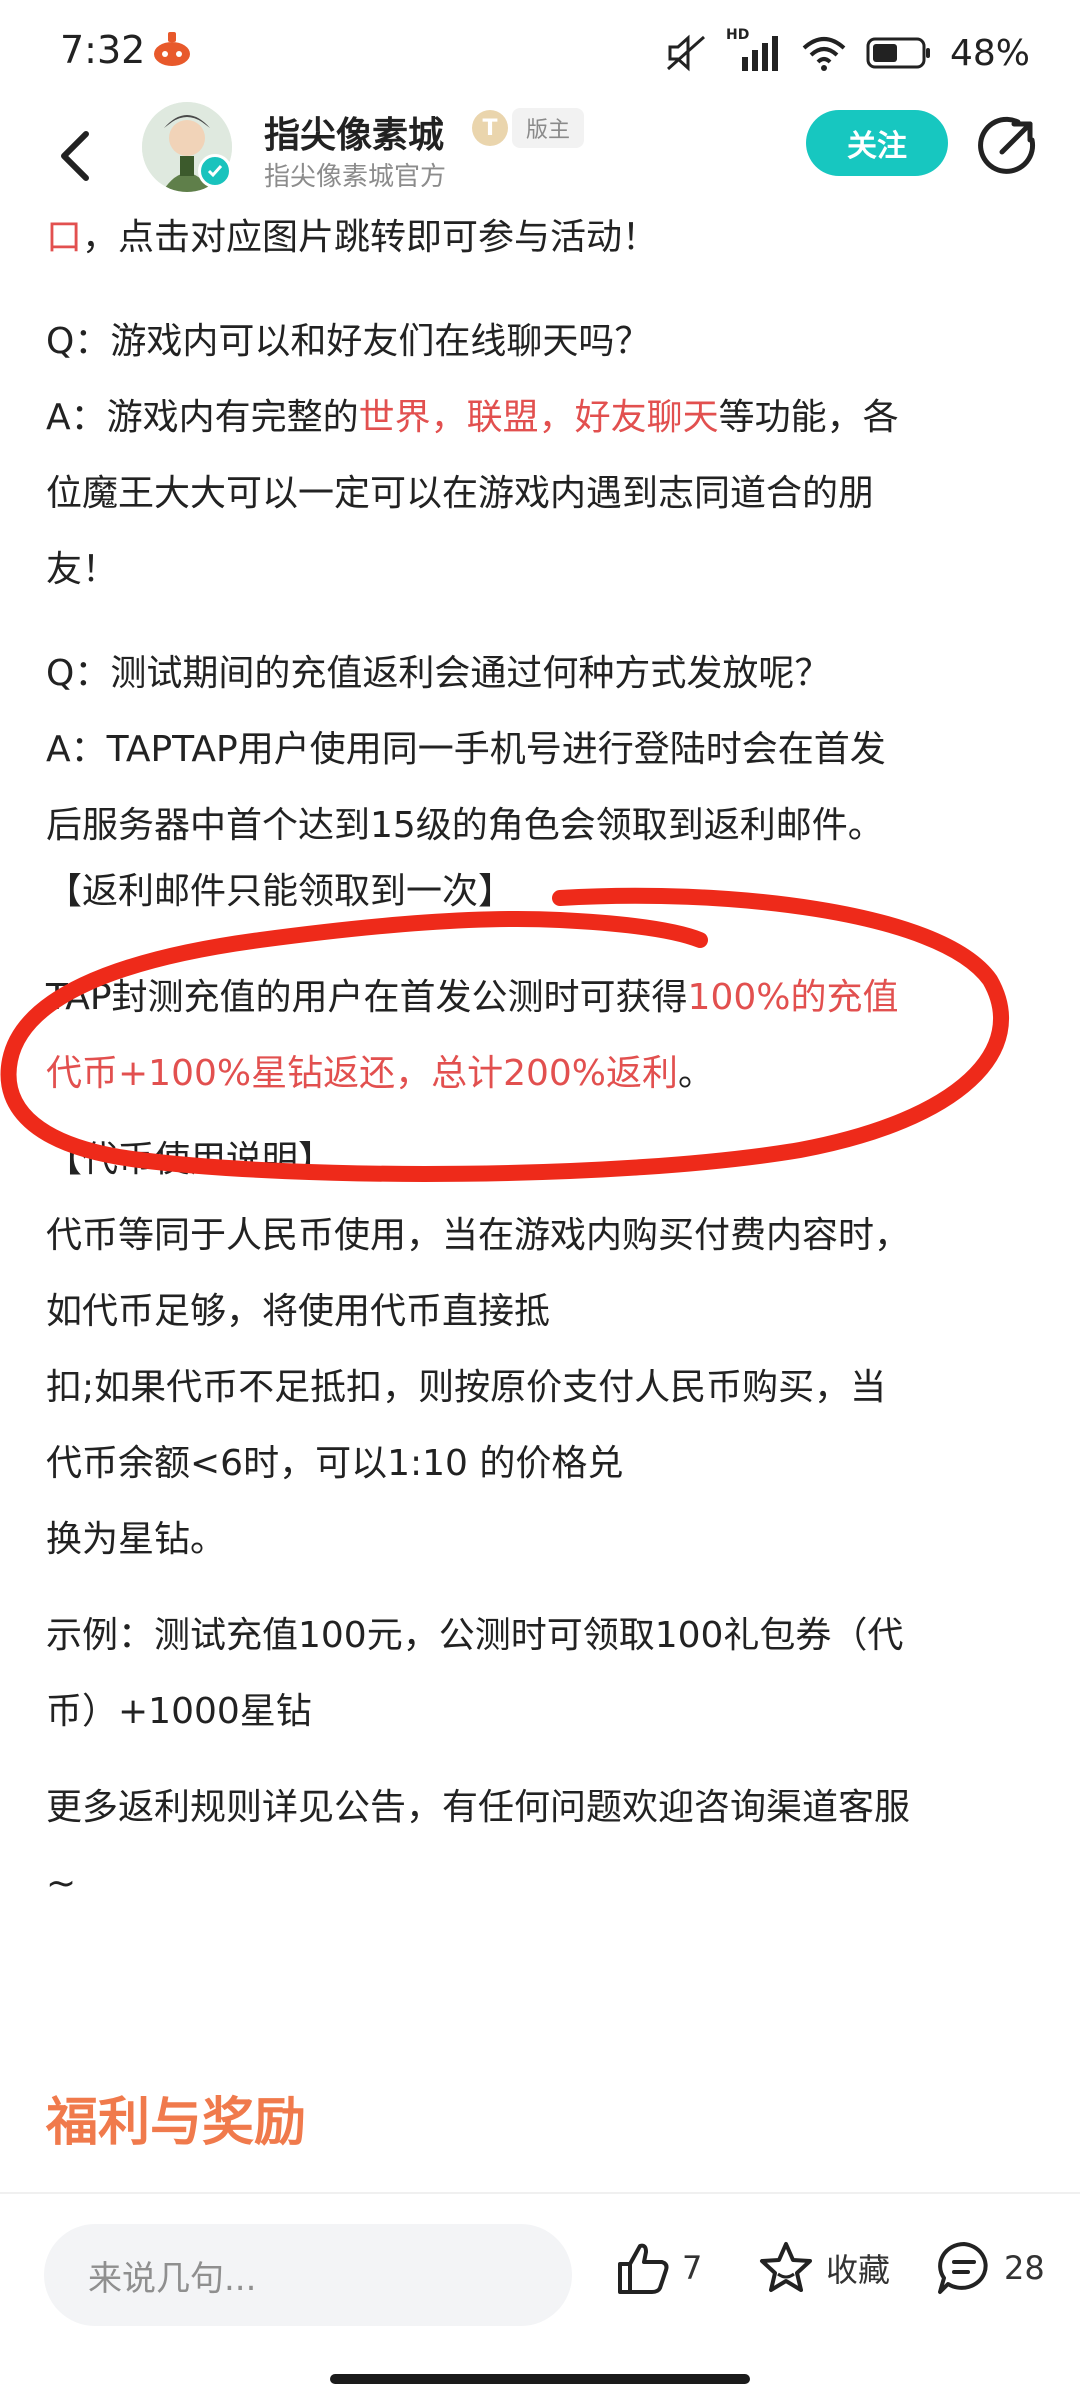  I want to click on bottom-action-bar: 来说几句... 7 收藏 28, so click(540, 2269).